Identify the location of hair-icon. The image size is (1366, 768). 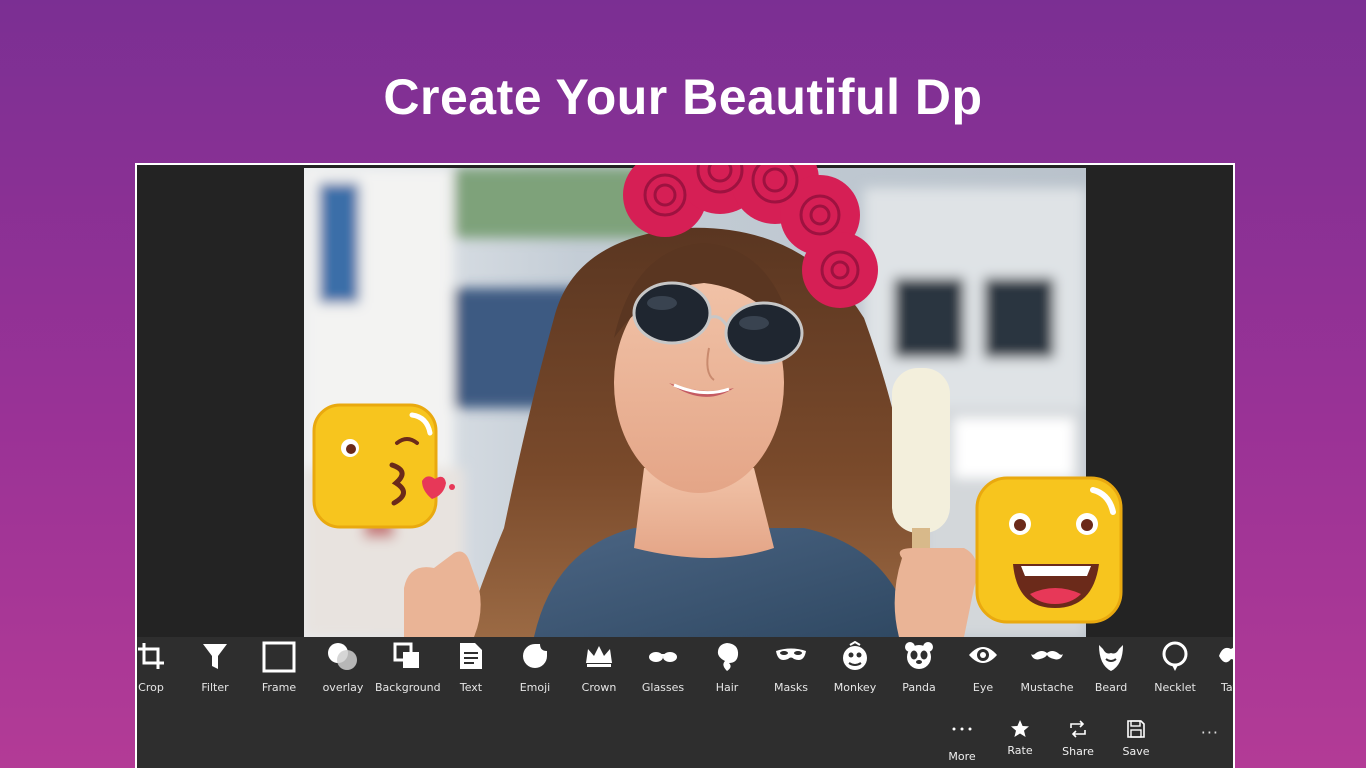
(727, 661).